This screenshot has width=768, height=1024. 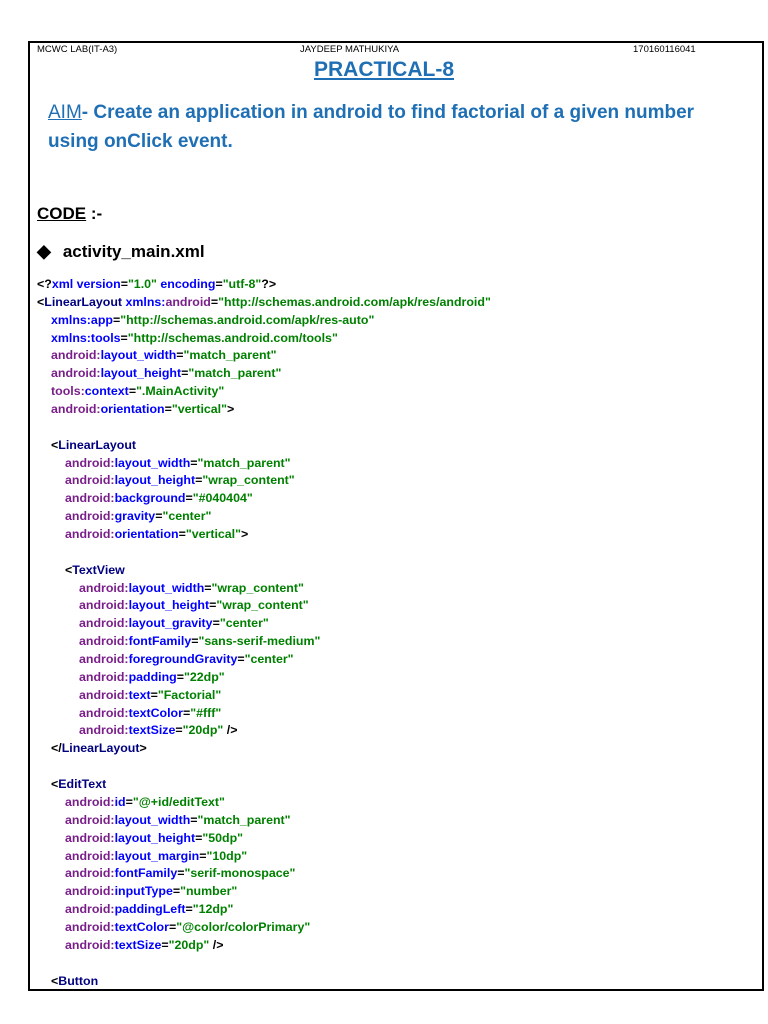 What do you see at coordinates (139, 694) in the screenshot?
I see `code-token: text` at bounding box center [139, 694].